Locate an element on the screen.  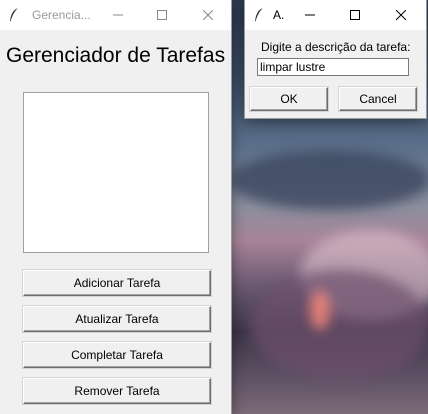
ok-button: OK is located at coordinates (289, 99).